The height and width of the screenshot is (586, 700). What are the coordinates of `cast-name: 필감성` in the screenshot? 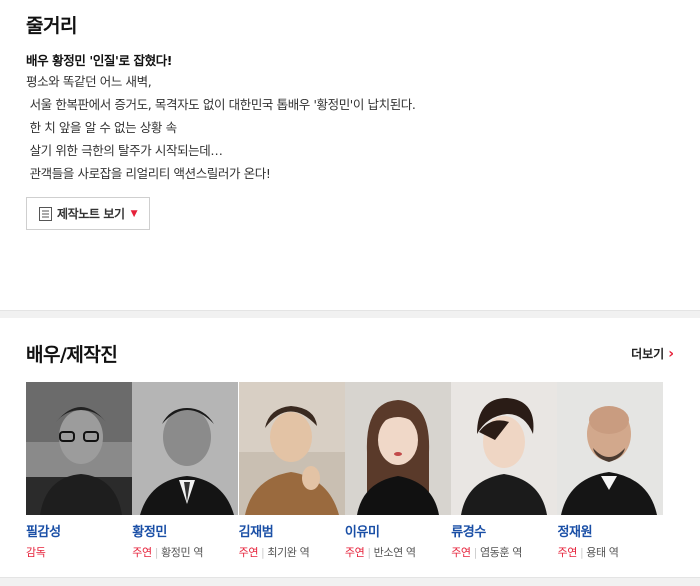 It's located at (79, 530).